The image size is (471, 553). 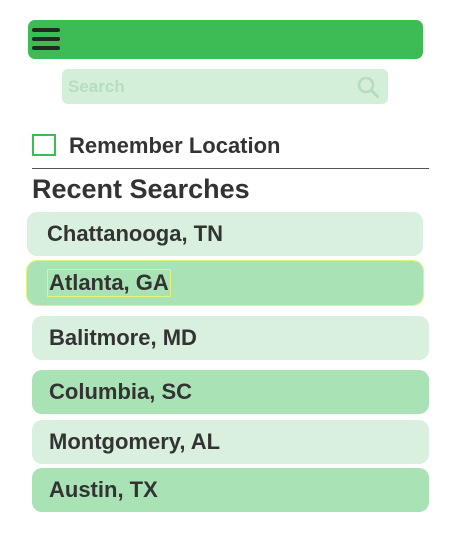 I want to click on search-input, so click(x=208, y=86).